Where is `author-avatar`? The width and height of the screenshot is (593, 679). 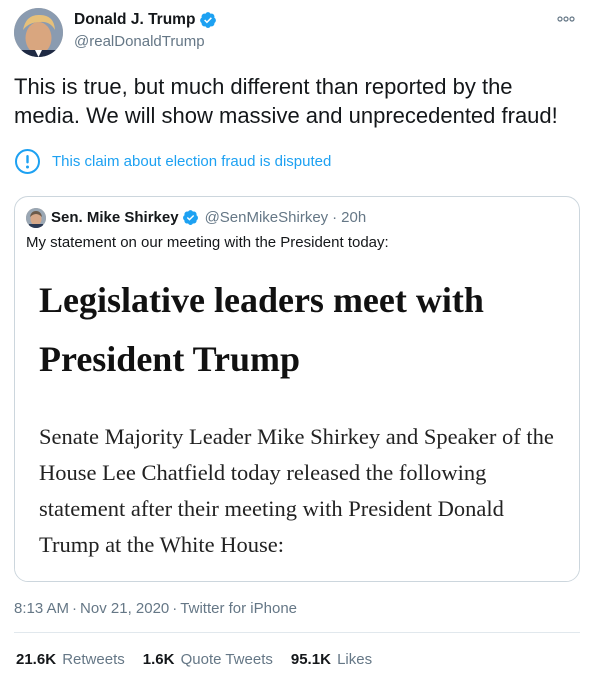
author-avatar is located at coordinates (38, 32).